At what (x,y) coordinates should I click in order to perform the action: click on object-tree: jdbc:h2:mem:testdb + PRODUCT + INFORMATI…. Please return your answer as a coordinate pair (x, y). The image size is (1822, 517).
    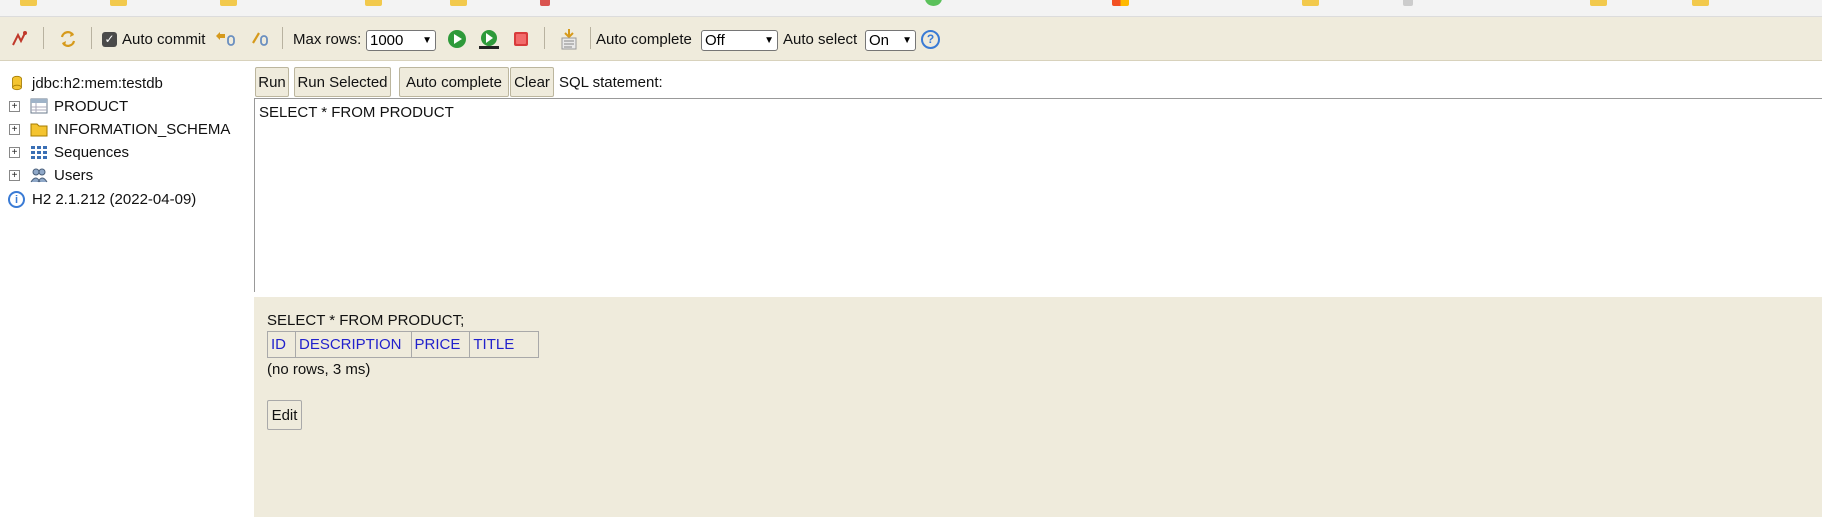
    Looking at the image, I should click on (127, 289).